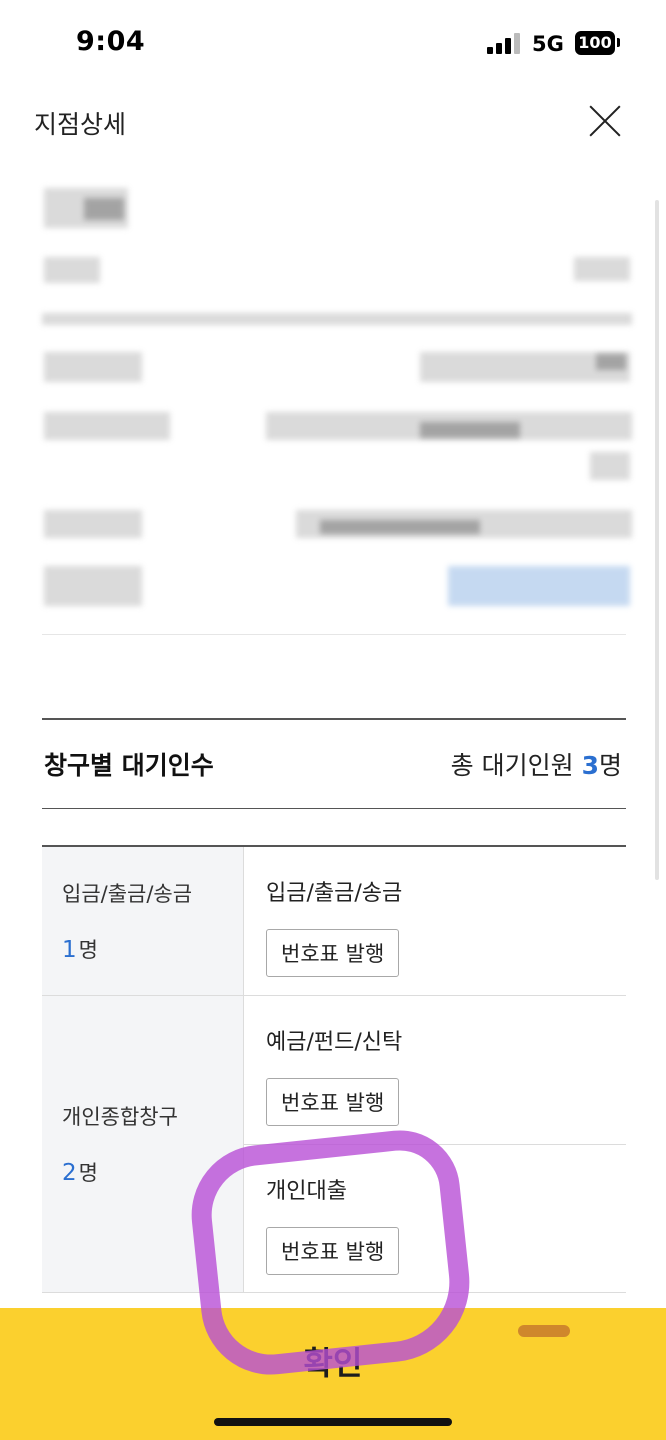 The height and width of the screenshot is (1440, 666). Describe the element at coordinates (504, 43) in the screenshot. I see `cellular-signal-icon` at that location.